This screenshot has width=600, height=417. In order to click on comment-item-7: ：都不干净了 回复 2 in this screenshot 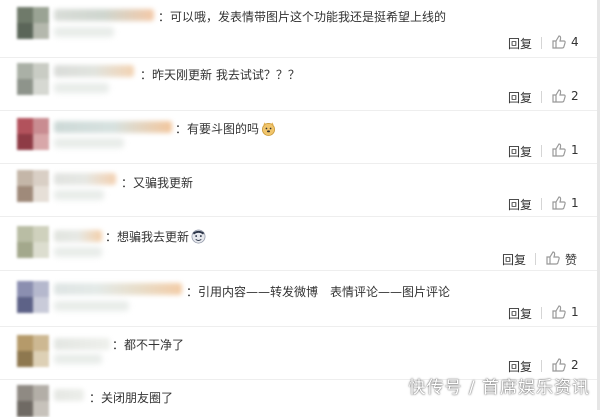, I will do `click(300, 353)`.